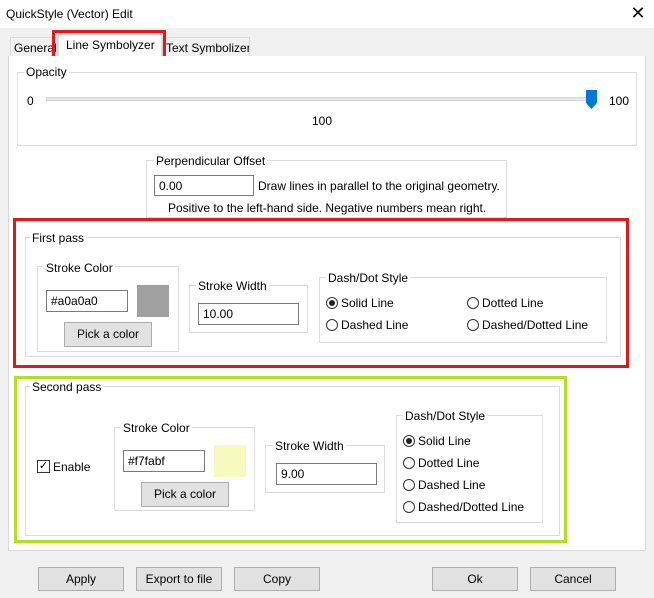 This screenshot has width=654, height=598. Describe the element at coordinates (309, 446) in the screenshot. I see `second-stroke-width-label: Stroke Width` at that location.